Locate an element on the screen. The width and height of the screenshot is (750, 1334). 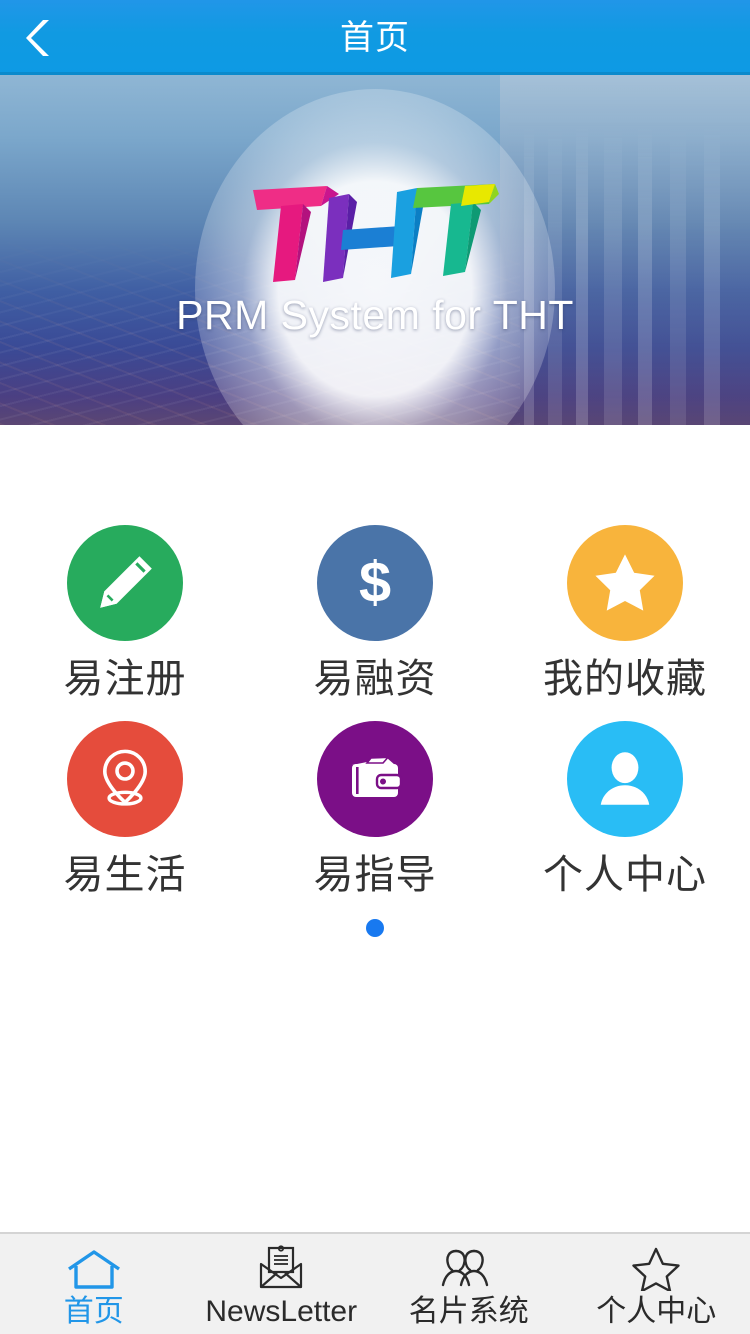
envelope-document-icon is located at coordinates (281, 1267).